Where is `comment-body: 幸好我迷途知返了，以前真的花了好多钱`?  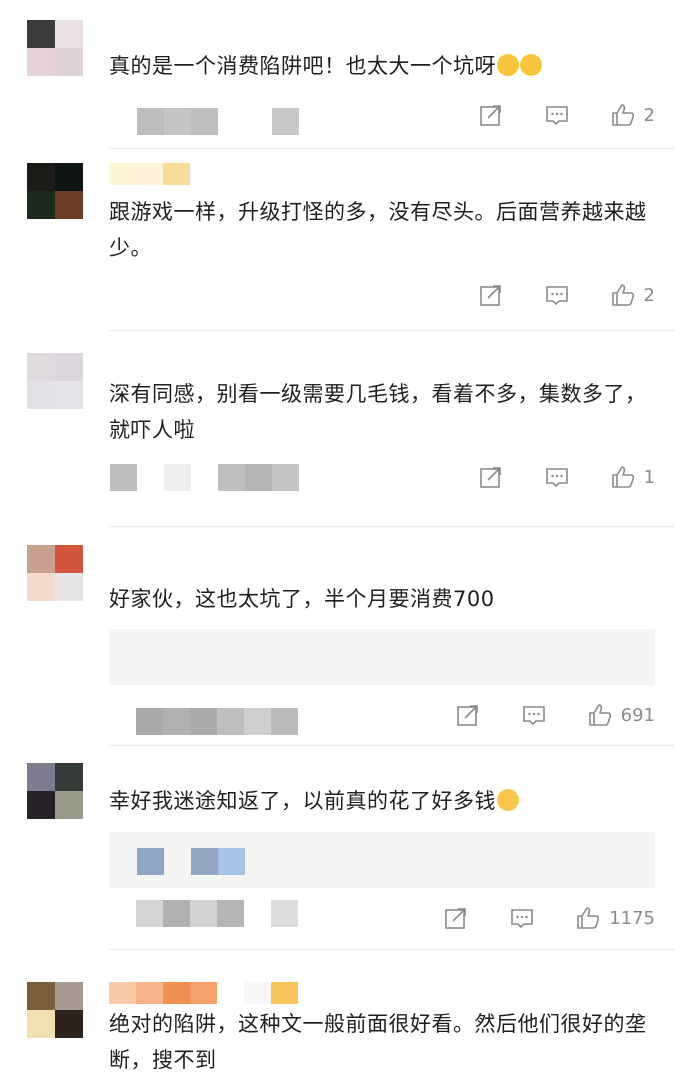 comment-body: 幸好我迷途知返了，以前真的花了好多钱 is located at coordinates (302, 801).